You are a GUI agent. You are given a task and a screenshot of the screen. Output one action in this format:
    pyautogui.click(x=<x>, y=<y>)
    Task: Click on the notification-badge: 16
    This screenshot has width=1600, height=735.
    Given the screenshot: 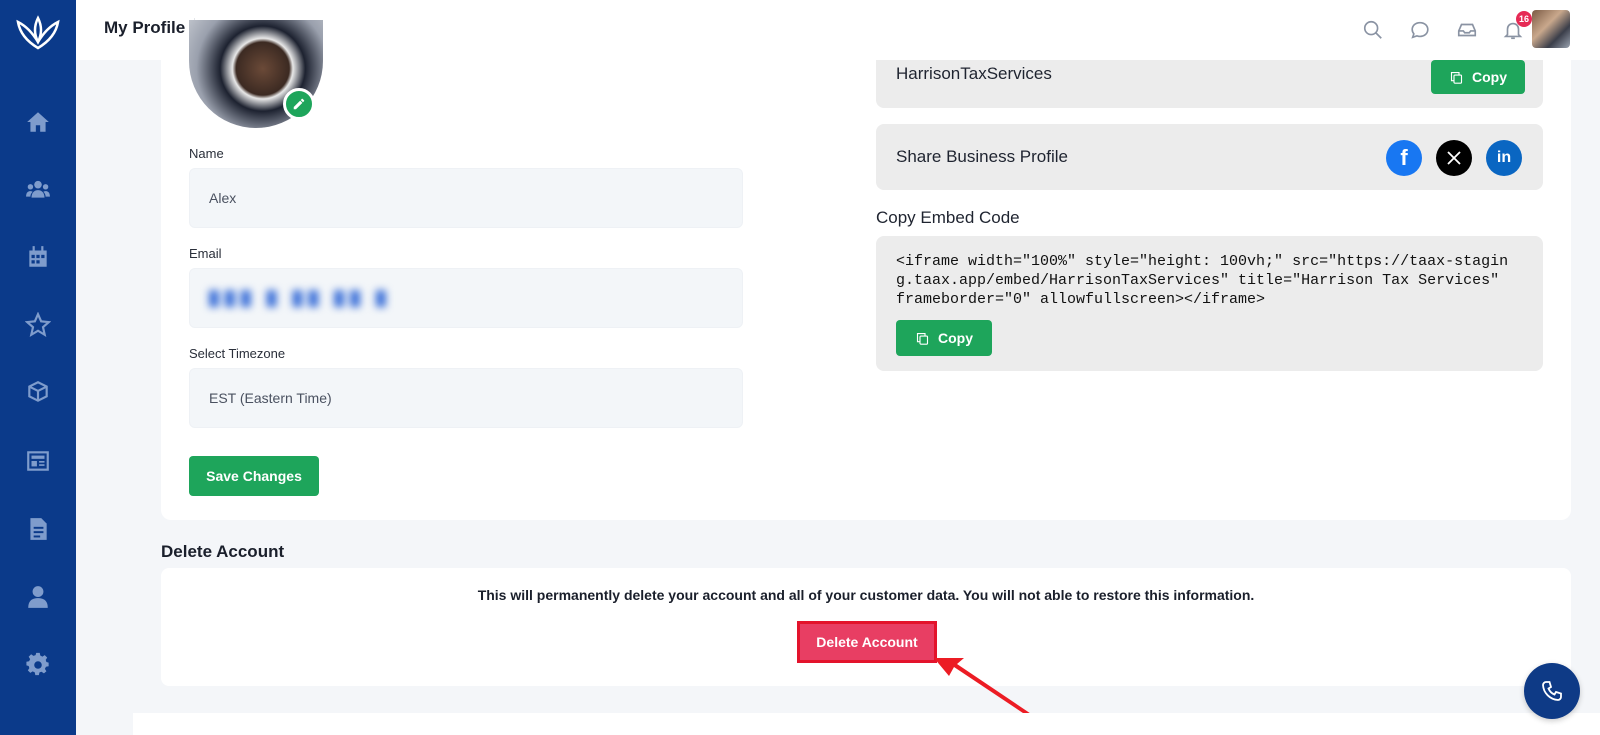 What is the action you would take?
    pyautogui.click(x=1524, y=19)
    